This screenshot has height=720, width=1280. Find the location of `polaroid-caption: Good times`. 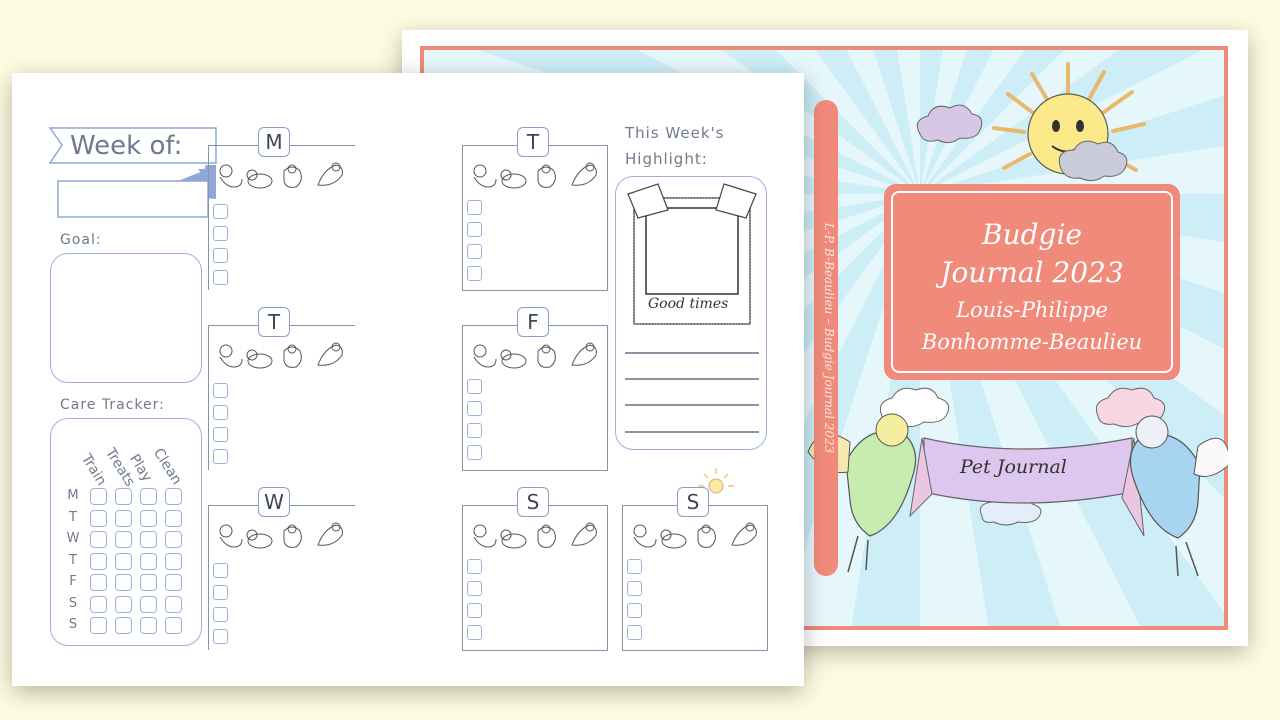

polaroid-caption: Good times is located at coordinates (688, 304).